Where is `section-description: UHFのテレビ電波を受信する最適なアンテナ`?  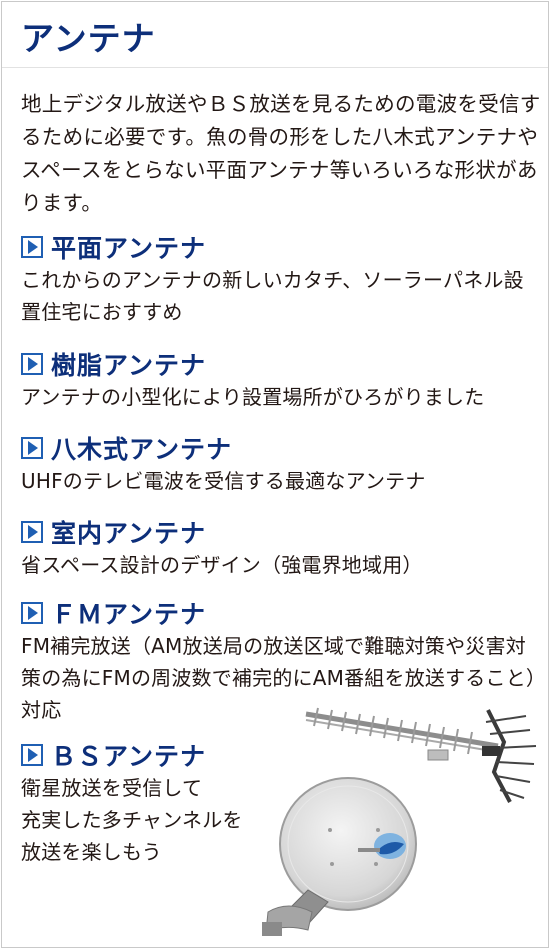
section-description: UHFのテレビ電波を受信する最適なアンテナ is located at coordinates (223, 481).